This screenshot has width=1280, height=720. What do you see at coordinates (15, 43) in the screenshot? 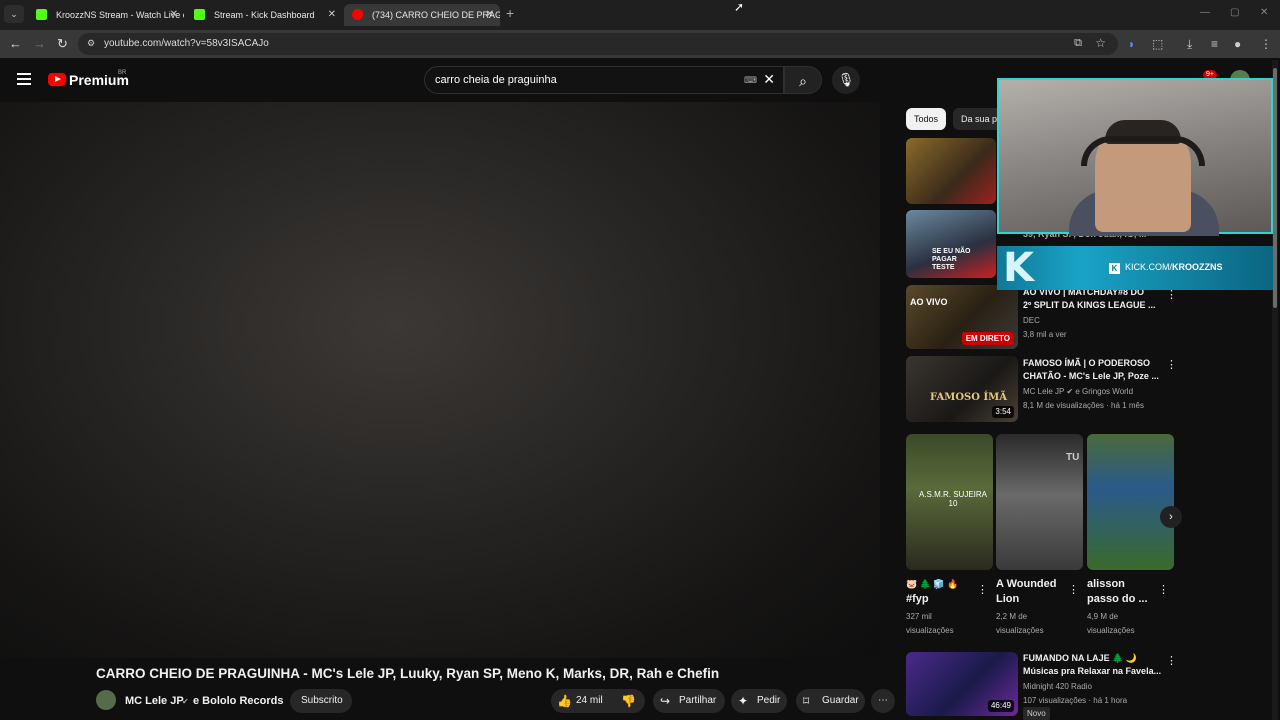
I see `back-icon: ←` at bounding box center [15, 43].